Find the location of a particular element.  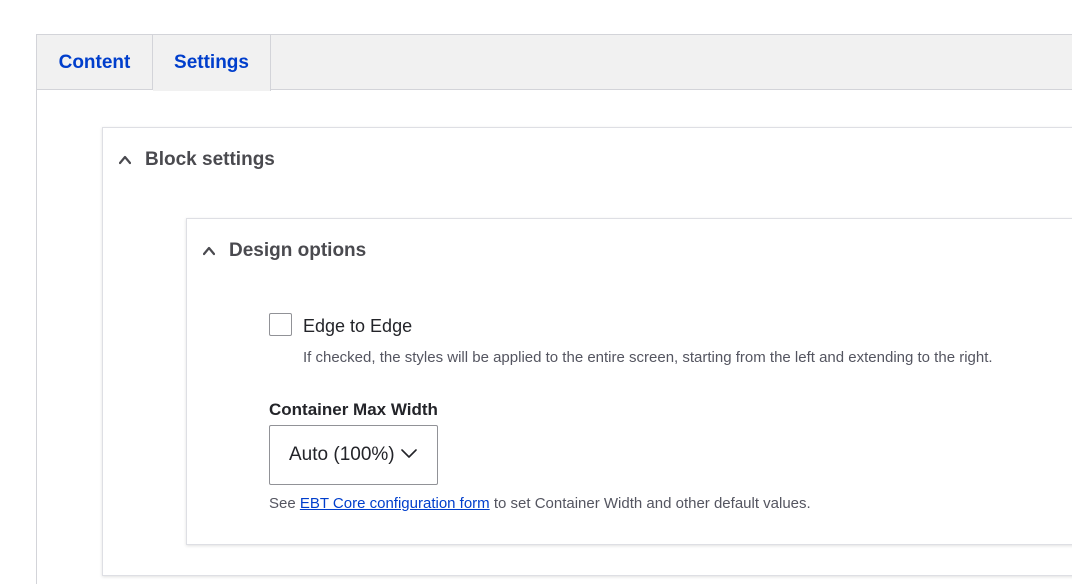

edge-to-edge-checkbox is located at coordinates (280, 324).